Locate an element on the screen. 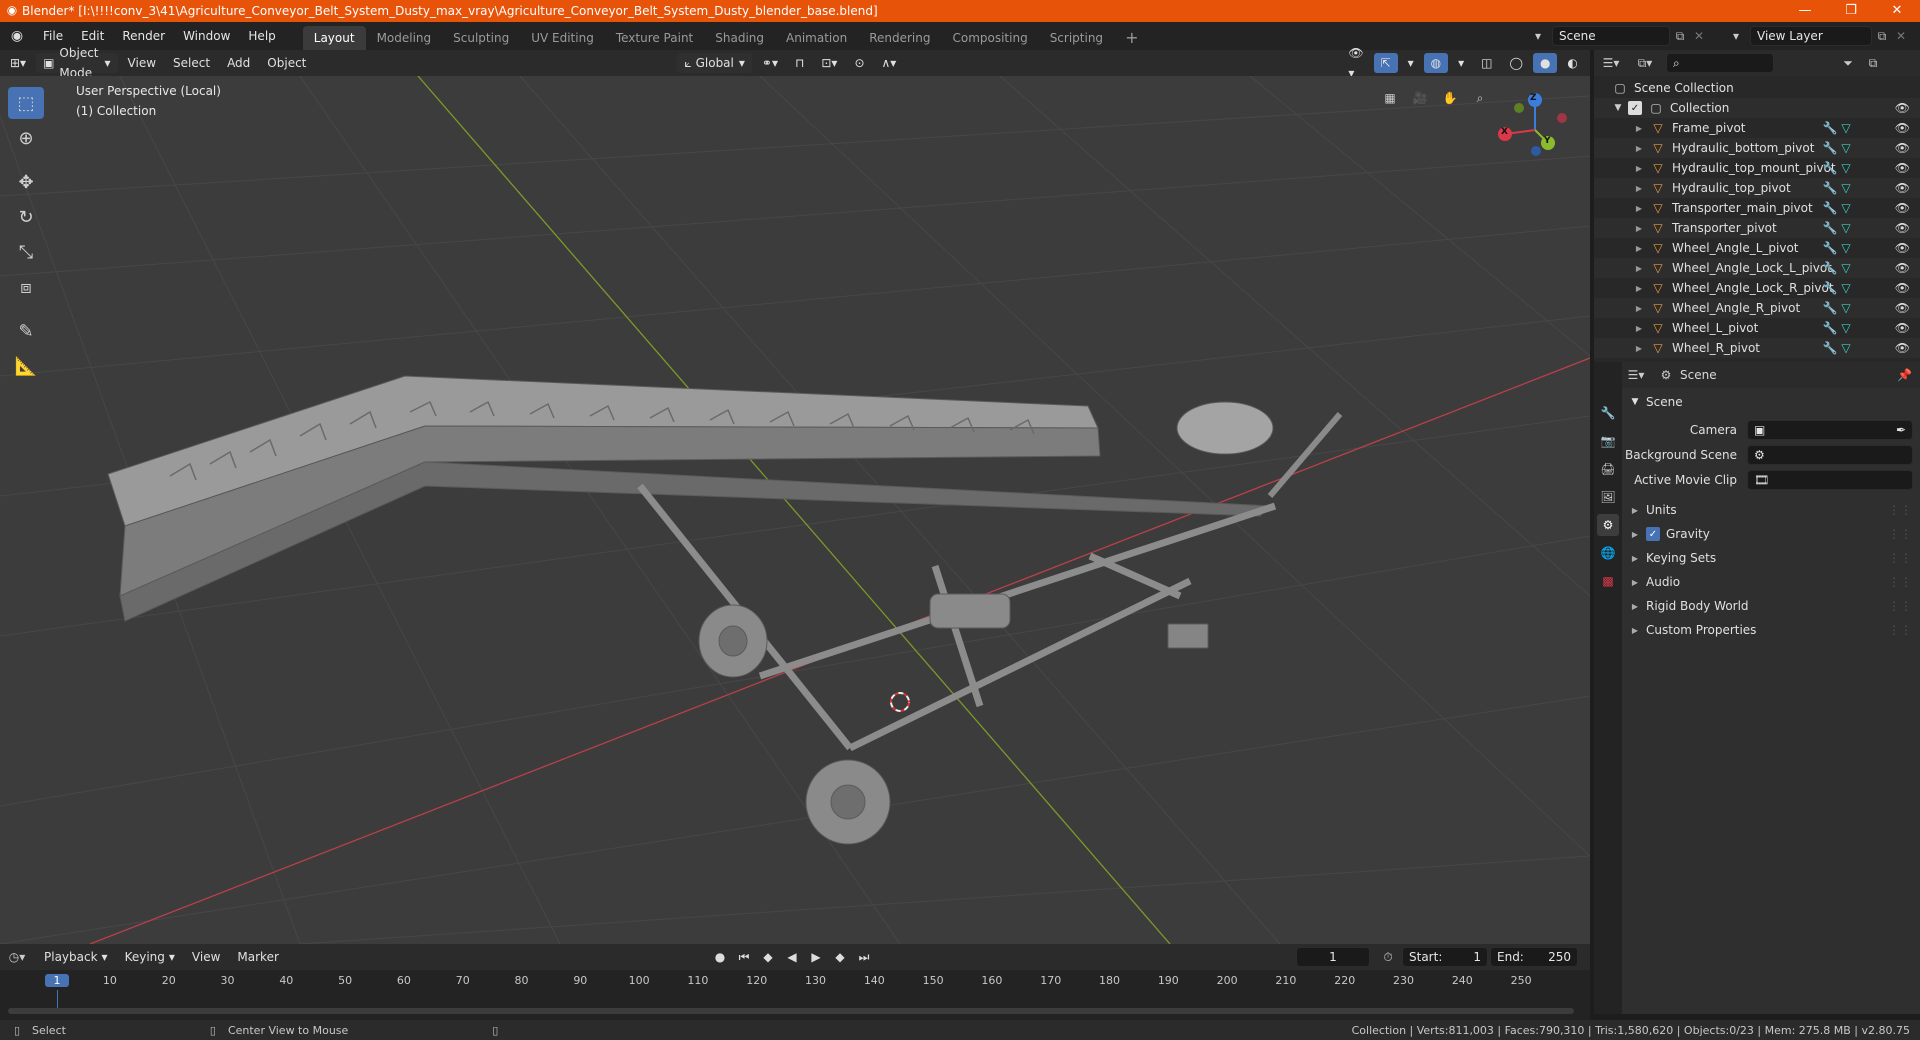 The height and width of the screenshot is (1040, 1920). tab-modeling: Modeling is located at coordinates (404, 38).